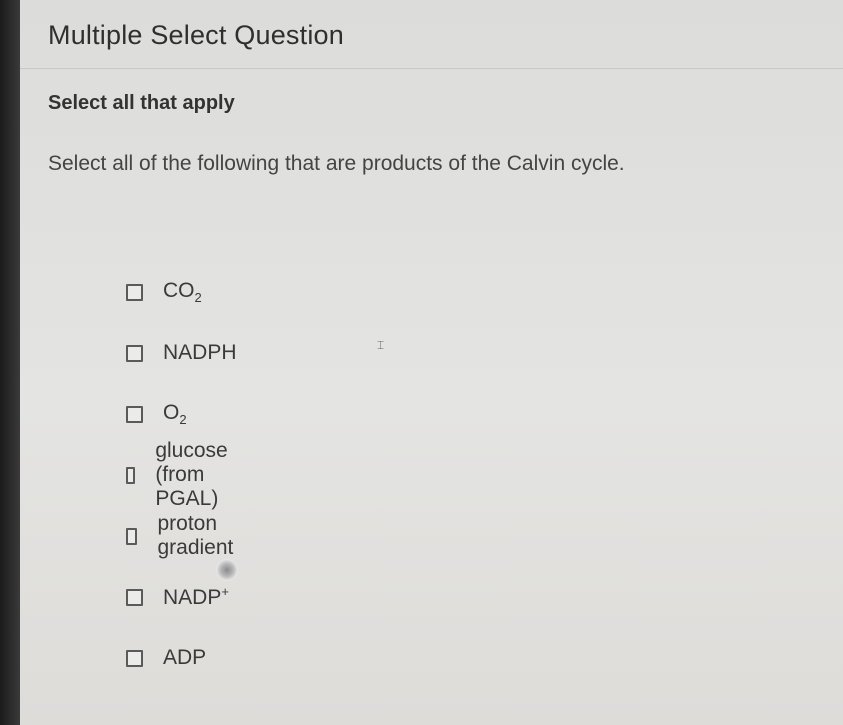  I want to click on option-nadp-plus: NADP+, so click(177, 597).